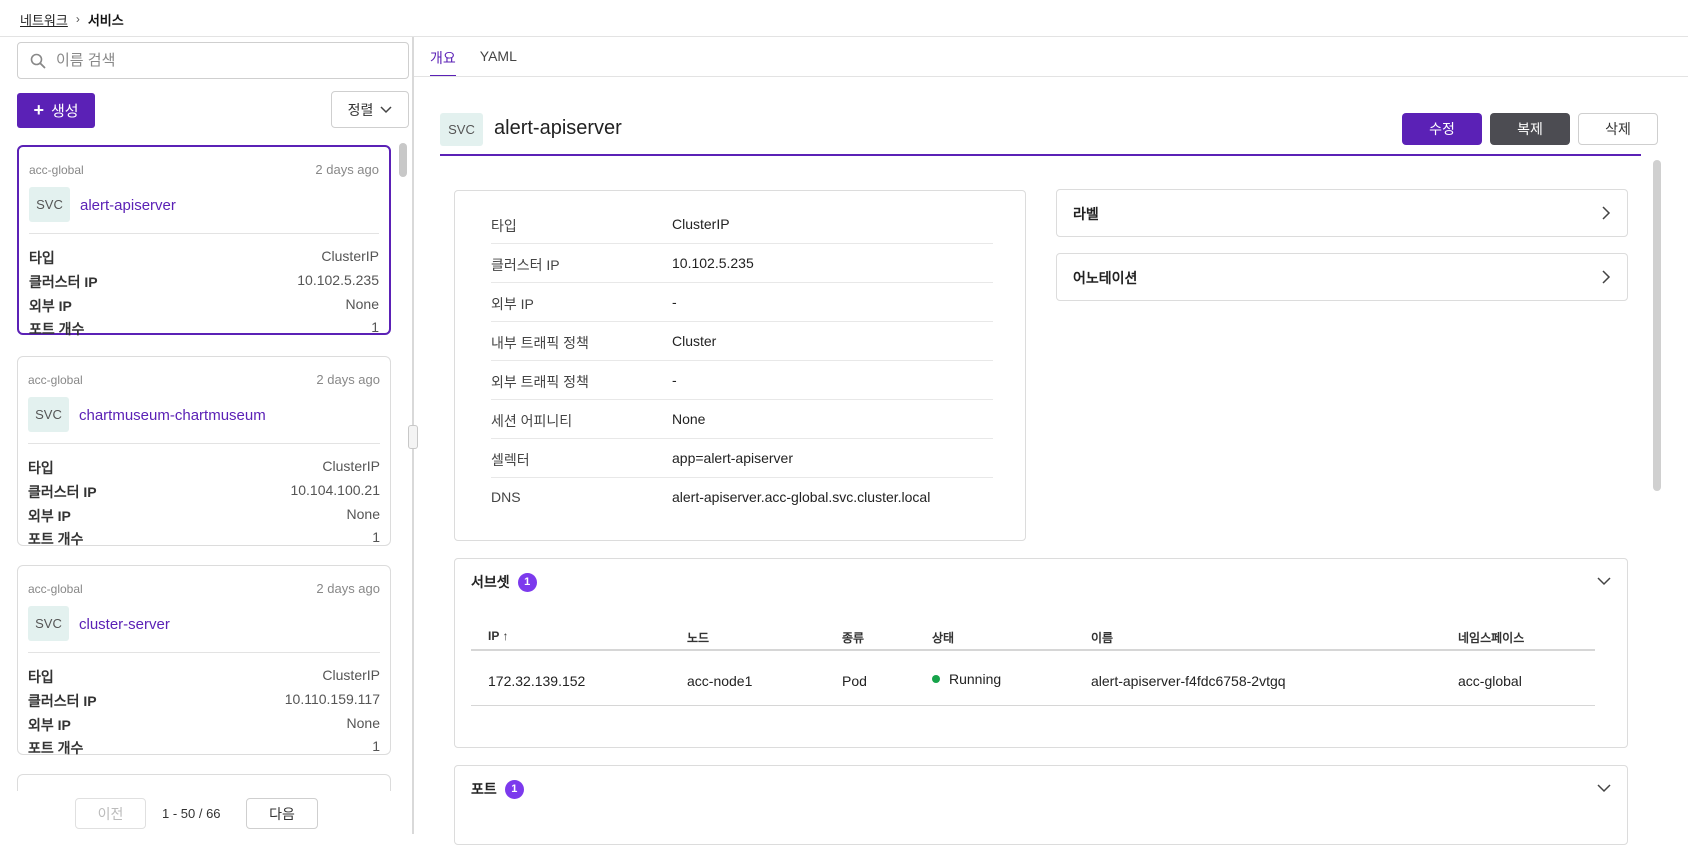  What do you see at coordinates (204, 233) in the screenshot?
I see `card-divider` at bounding box center [204, 233].